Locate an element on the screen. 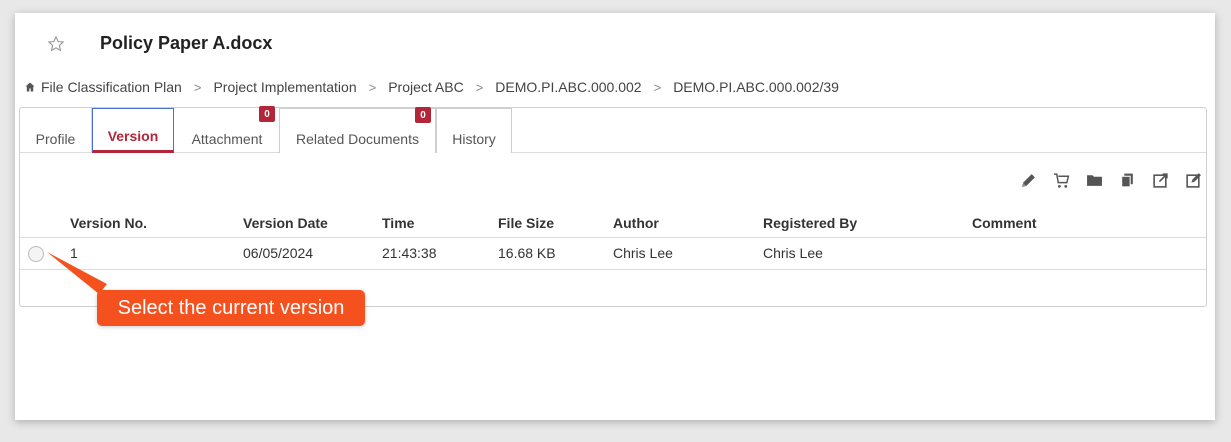 The height and width of the screenshot is (442, 1231). star-icon is located at coordinates (56, 44).